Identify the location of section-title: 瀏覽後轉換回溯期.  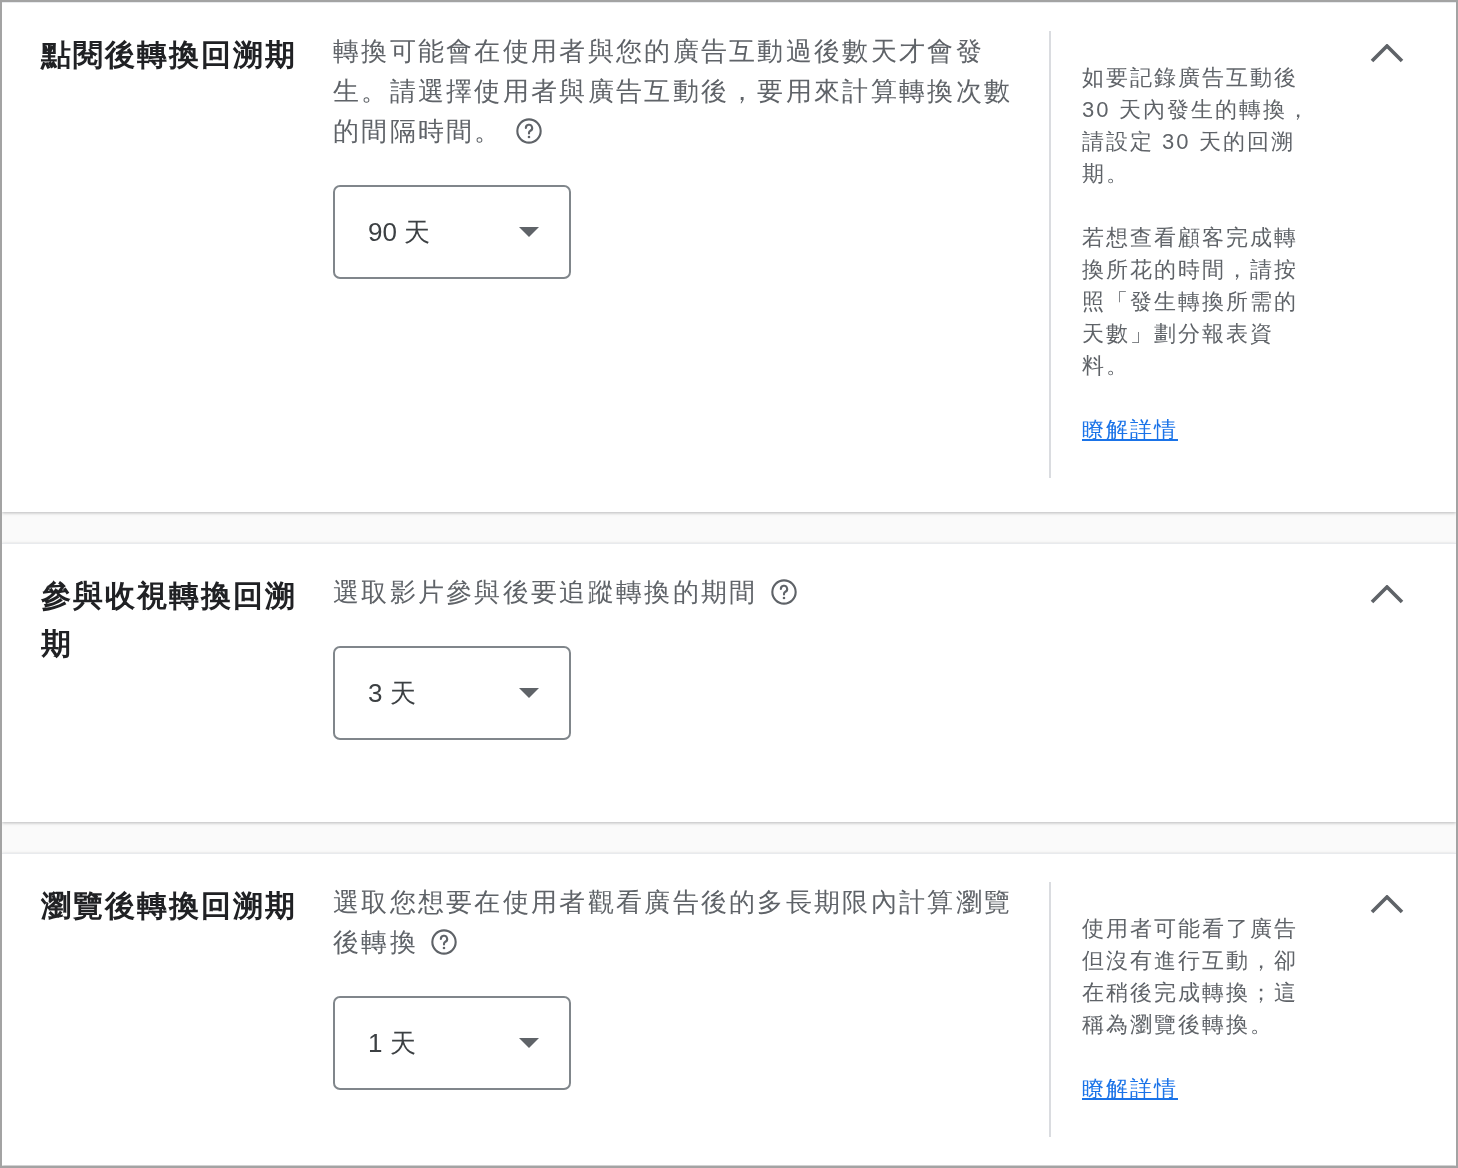
(169, 906).